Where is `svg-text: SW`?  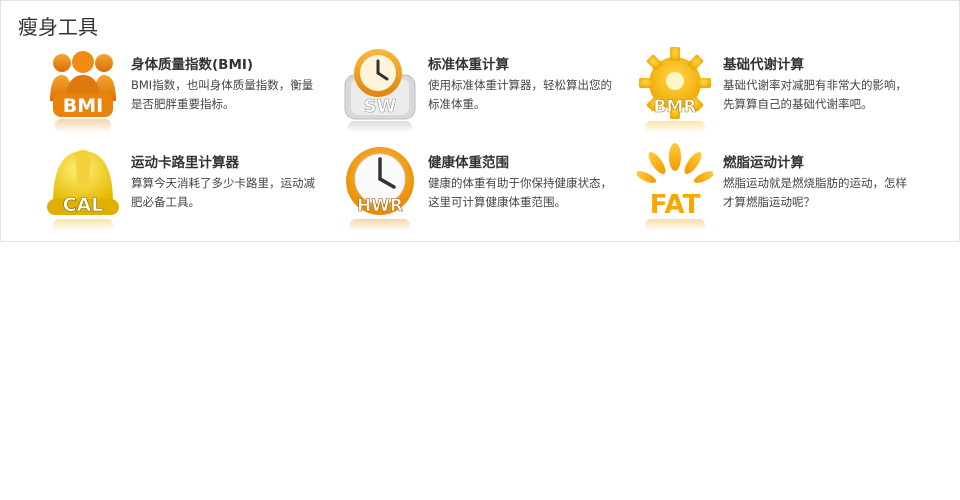
svg-text: SW is located at coordinates (380, 106).